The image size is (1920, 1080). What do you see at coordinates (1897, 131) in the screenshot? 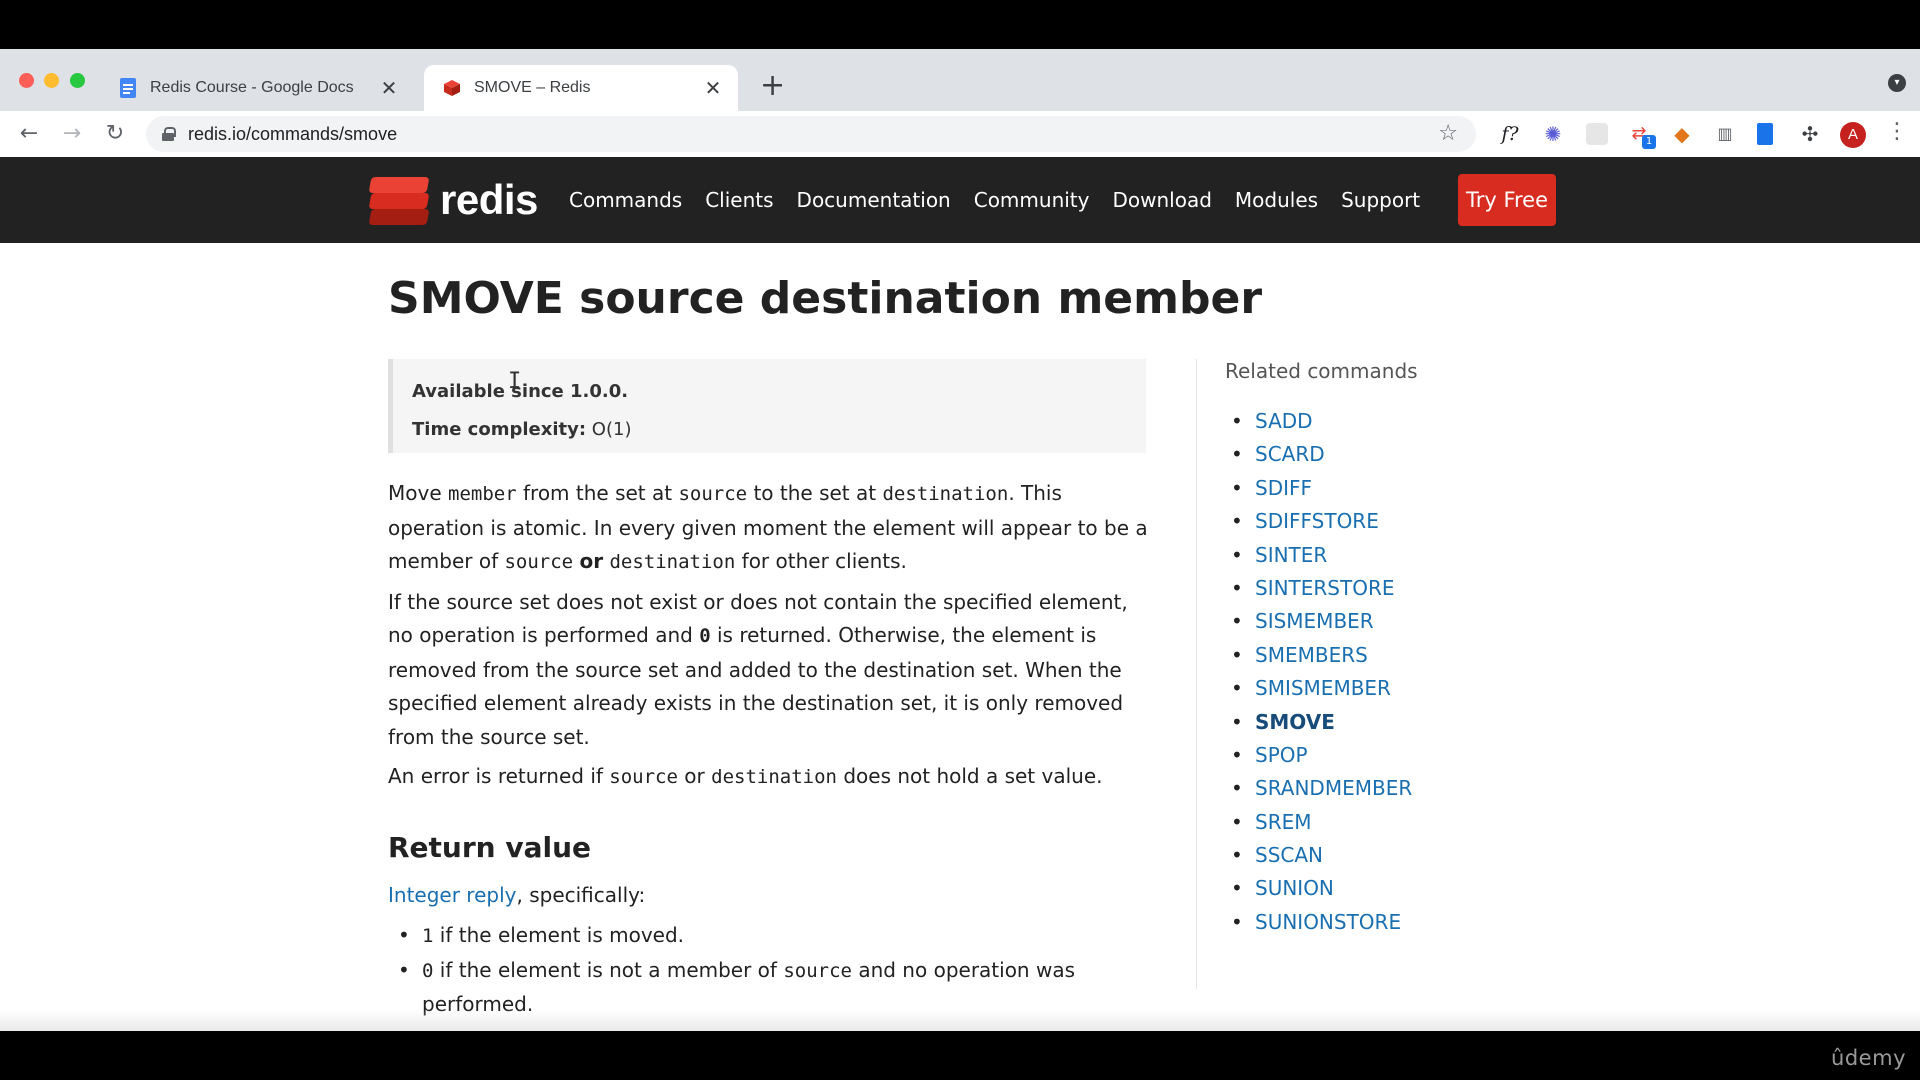
I see `browser-menu-icon: ⋮` at bounding box center [1897, 131].